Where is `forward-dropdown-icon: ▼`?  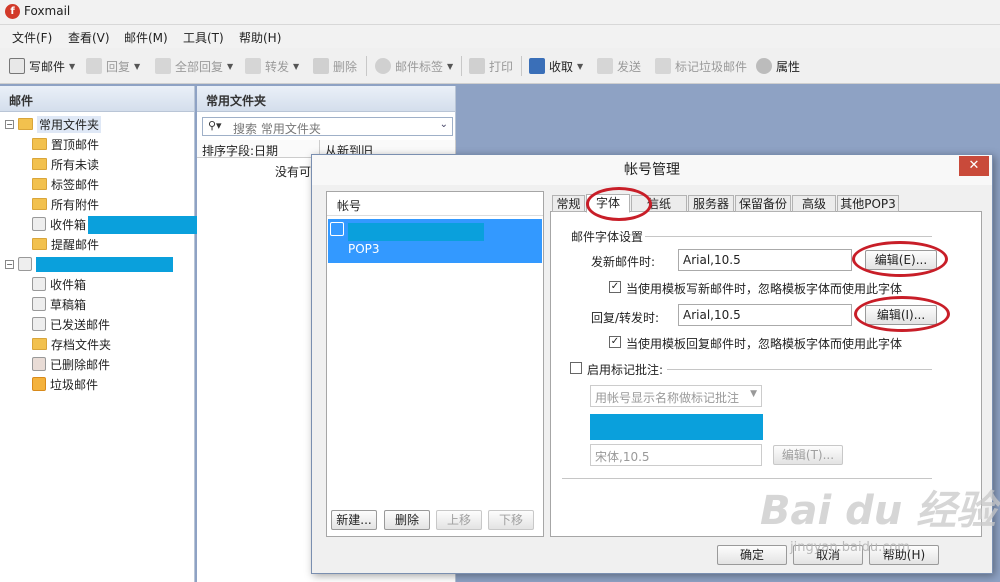
forward-dropdown-icon: ▼ is located at coordinates (296, 66).